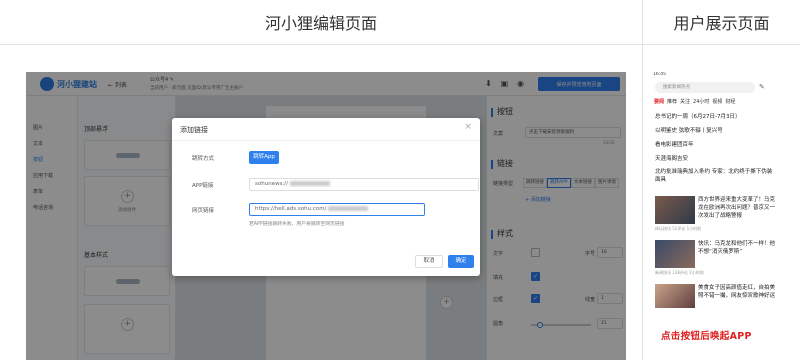  What do you see at coordinates (737, 248) in the screenshot?
I see `news-title: 快讯：马克龙和他们不一样！他不想“消灭俄罗斯”` at bounding box center [737, 248].